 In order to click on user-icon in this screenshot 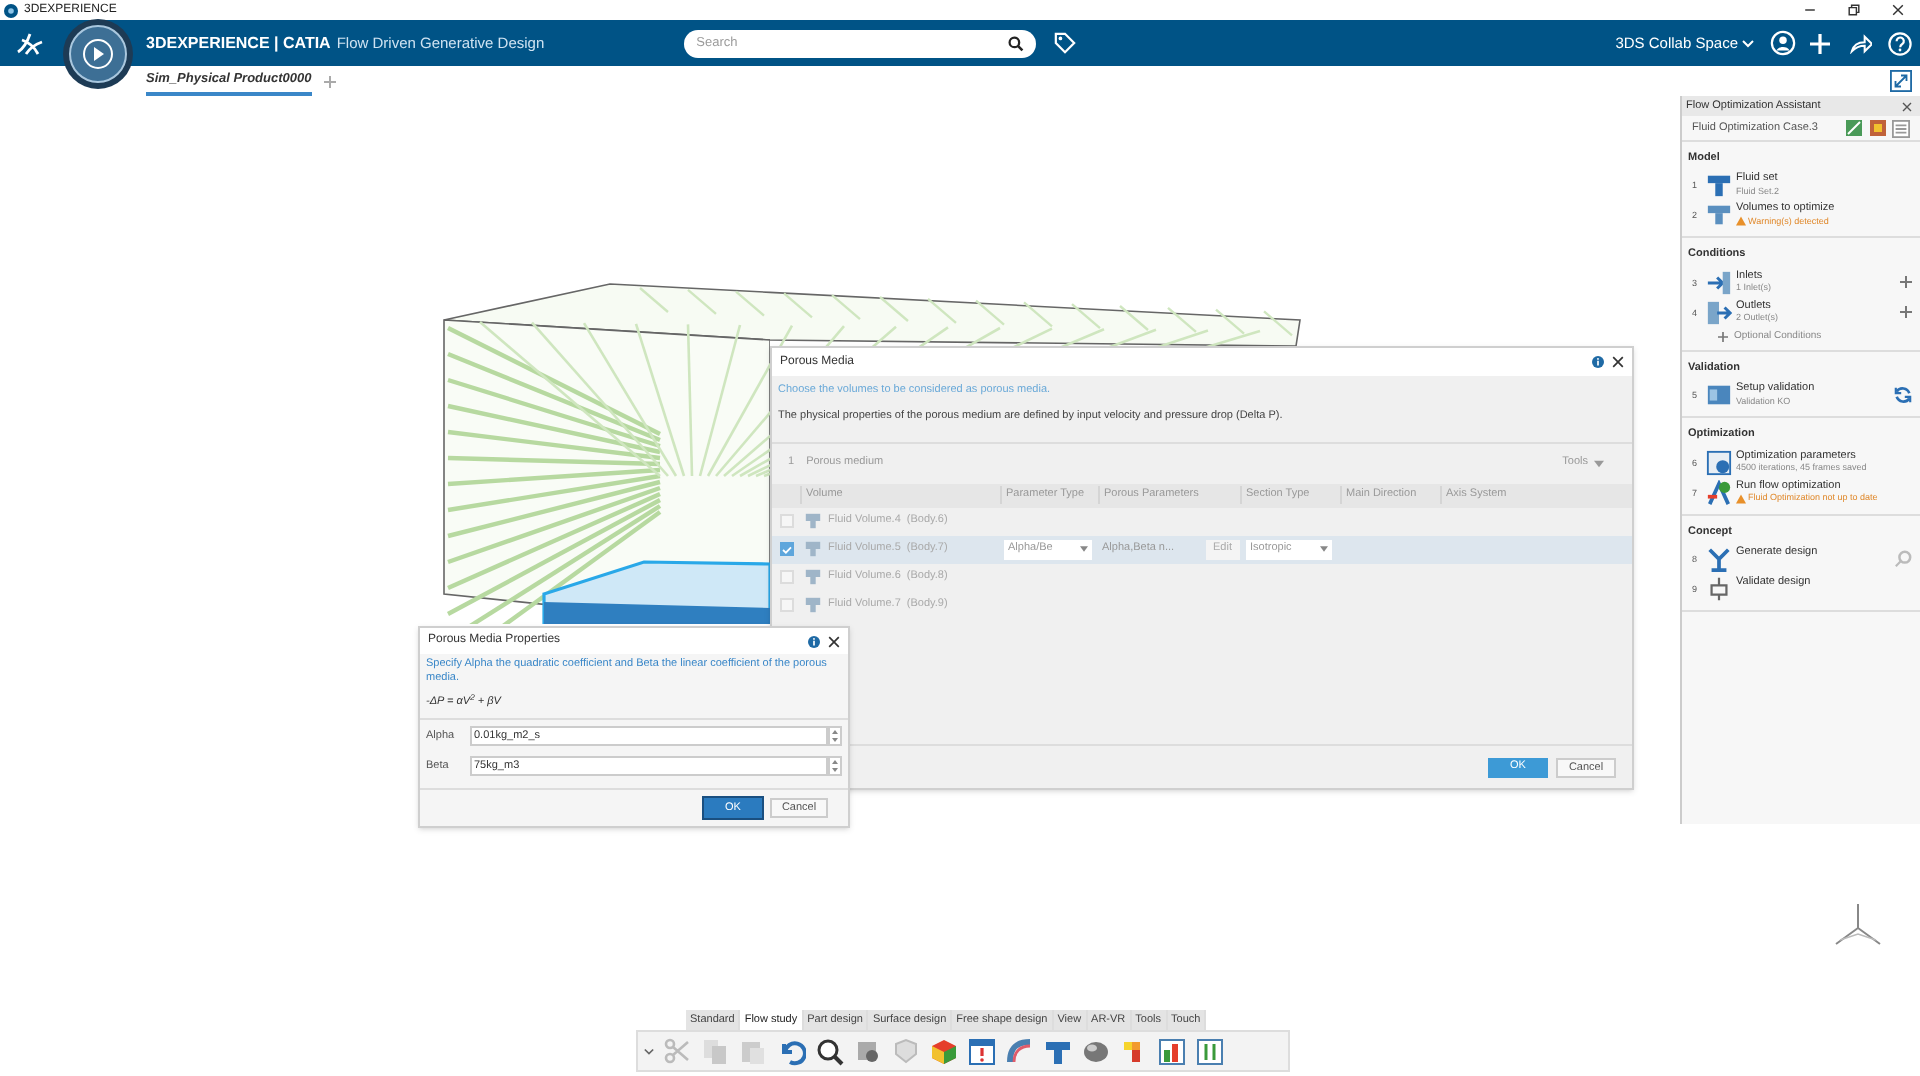, I will do `click(1783, 43)`.